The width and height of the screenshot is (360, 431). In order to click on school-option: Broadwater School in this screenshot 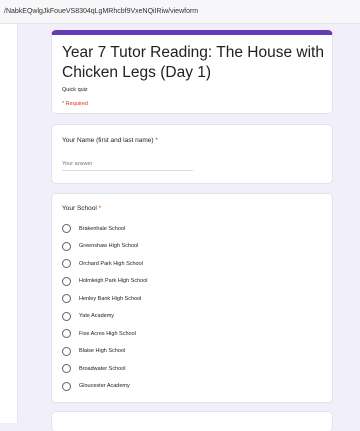, I will do `click(162, 368)`.